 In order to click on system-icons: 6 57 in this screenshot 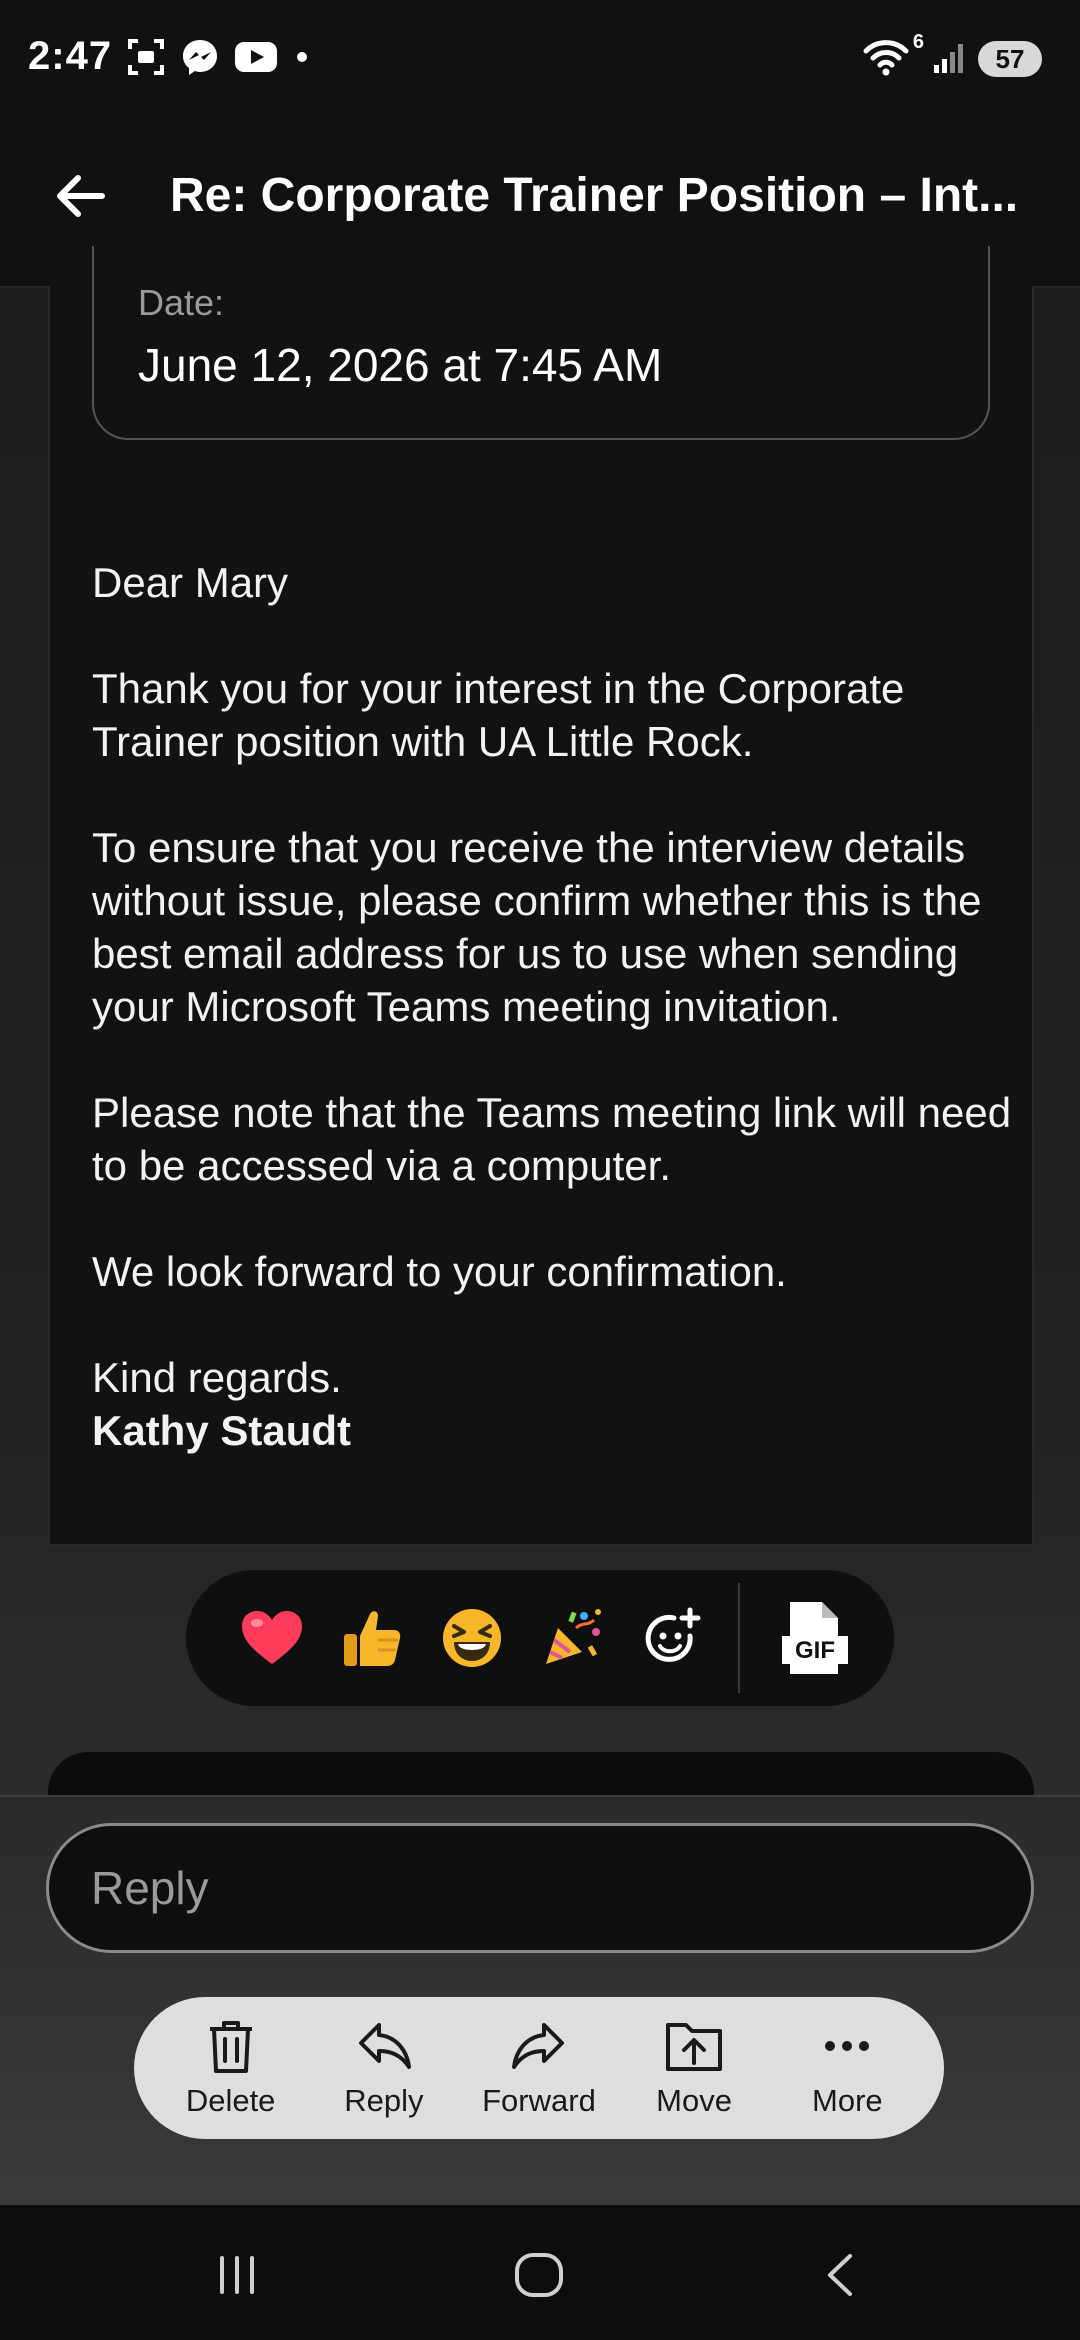, I will do `click(952, 56)`.